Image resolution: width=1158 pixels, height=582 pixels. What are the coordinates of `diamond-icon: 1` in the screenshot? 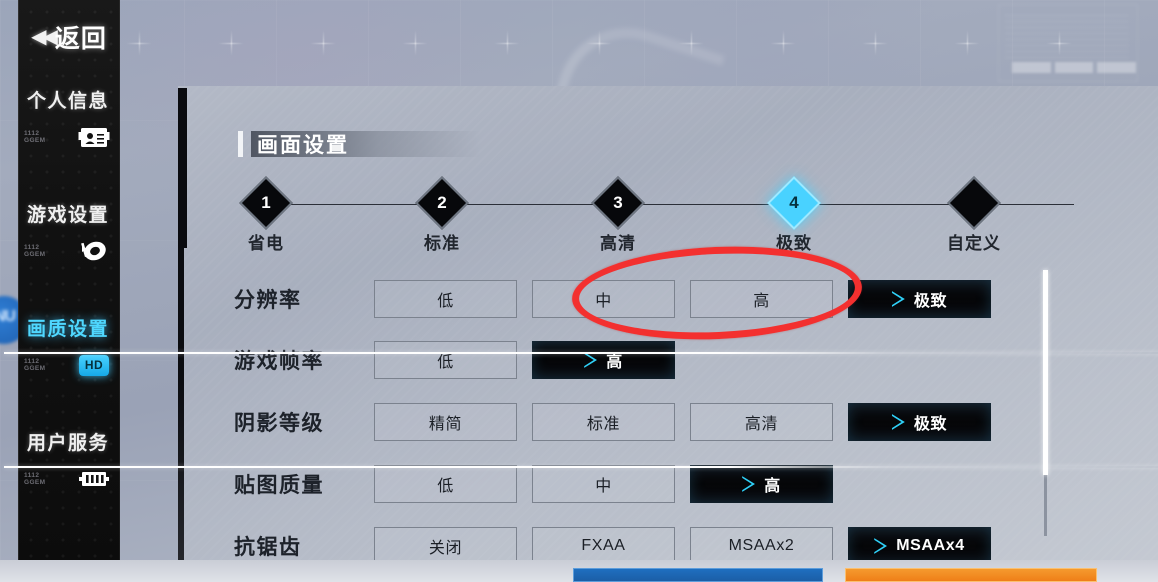 It's located at (266, 203).